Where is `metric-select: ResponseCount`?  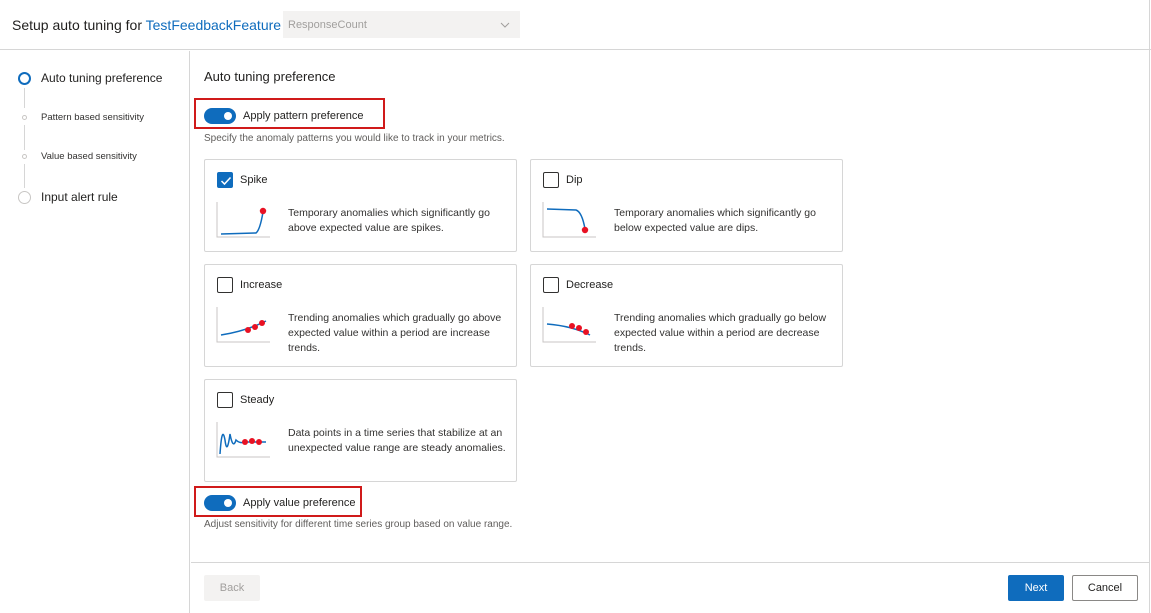
metric-select: ResponseCount is located at coordinates (401, 24).